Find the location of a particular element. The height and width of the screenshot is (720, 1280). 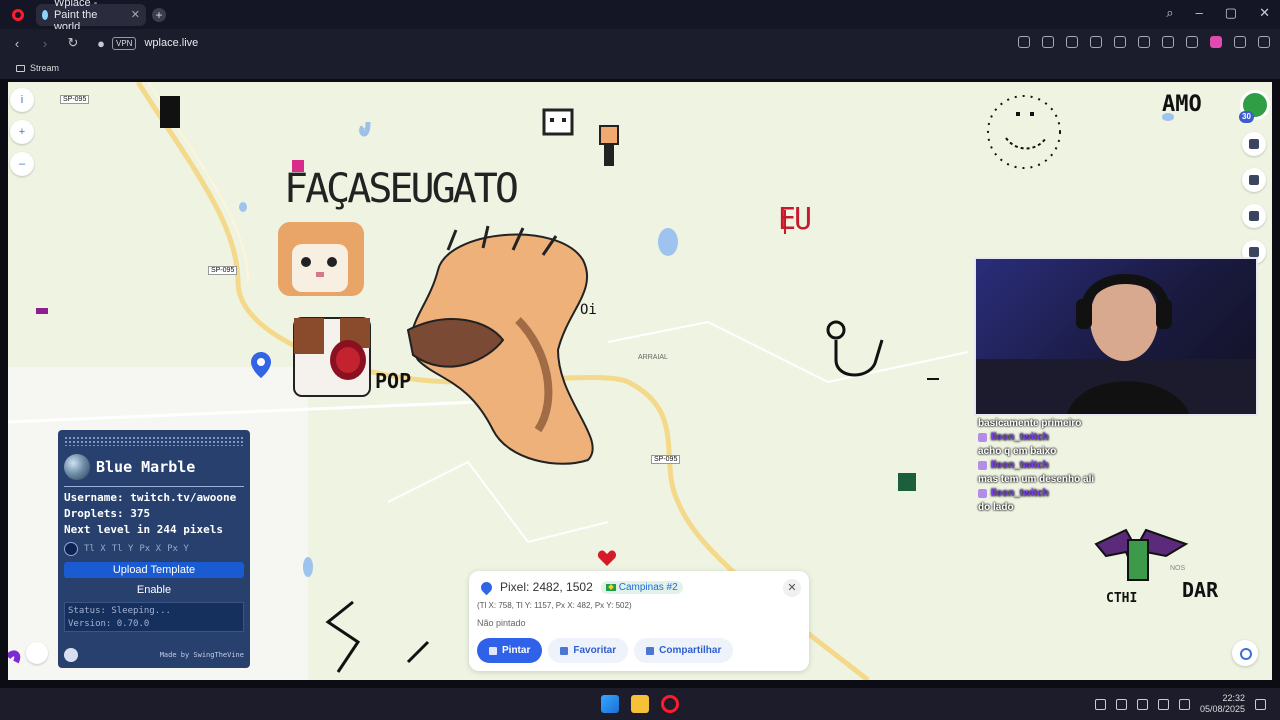

version-text: Version: 0.70.0 is located at coordinates (109, 624).